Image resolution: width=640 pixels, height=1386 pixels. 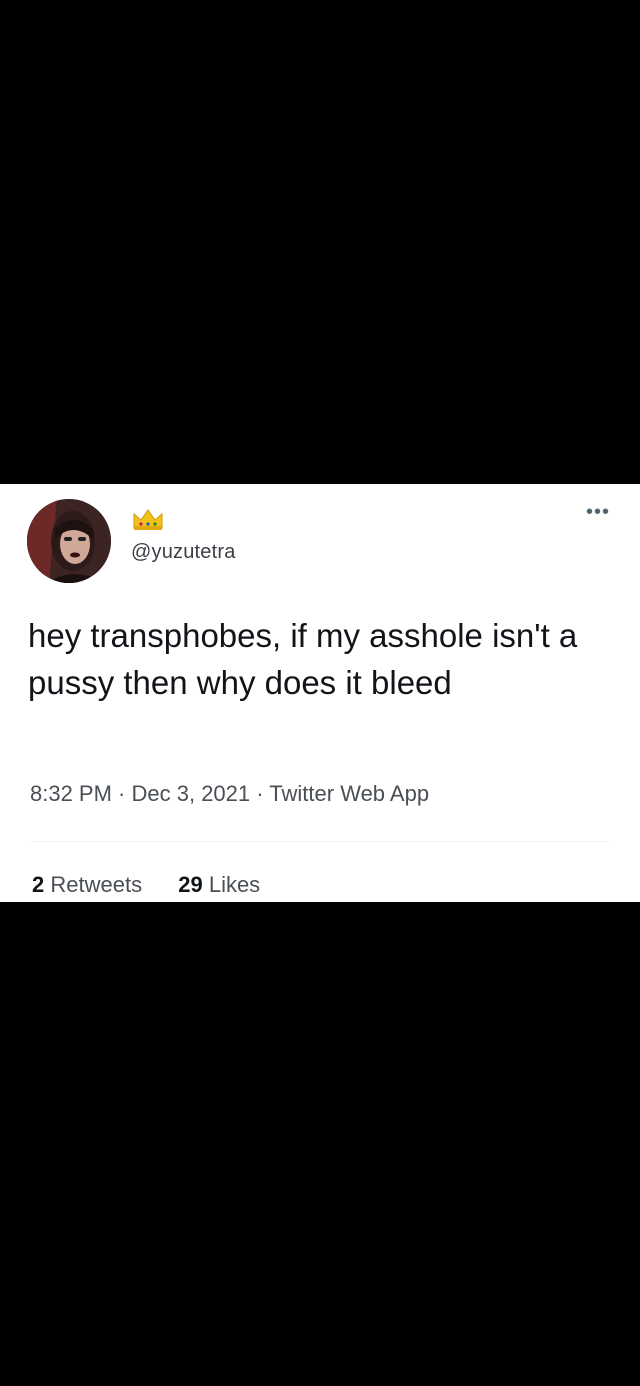 I want to click on avatar-photo, so click(x=69, y=541).